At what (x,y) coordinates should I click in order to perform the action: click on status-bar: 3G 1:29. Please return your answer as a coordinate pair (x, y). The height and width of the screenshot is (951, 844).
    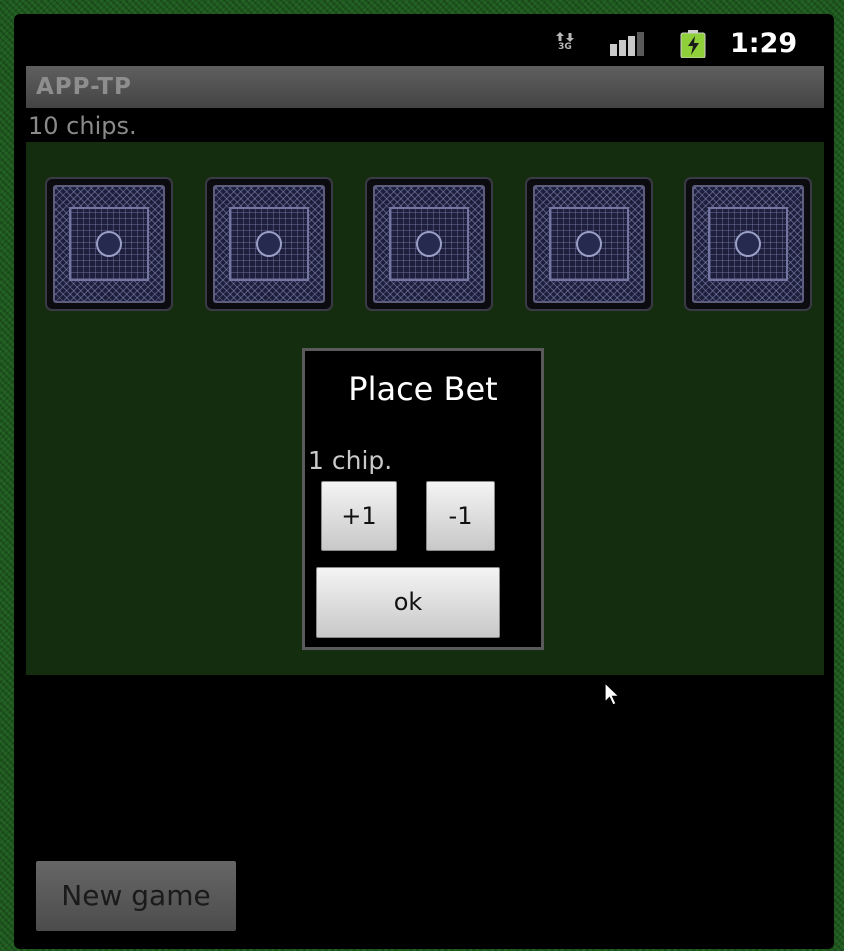
    Looking at the image, I should click on (424, 40).